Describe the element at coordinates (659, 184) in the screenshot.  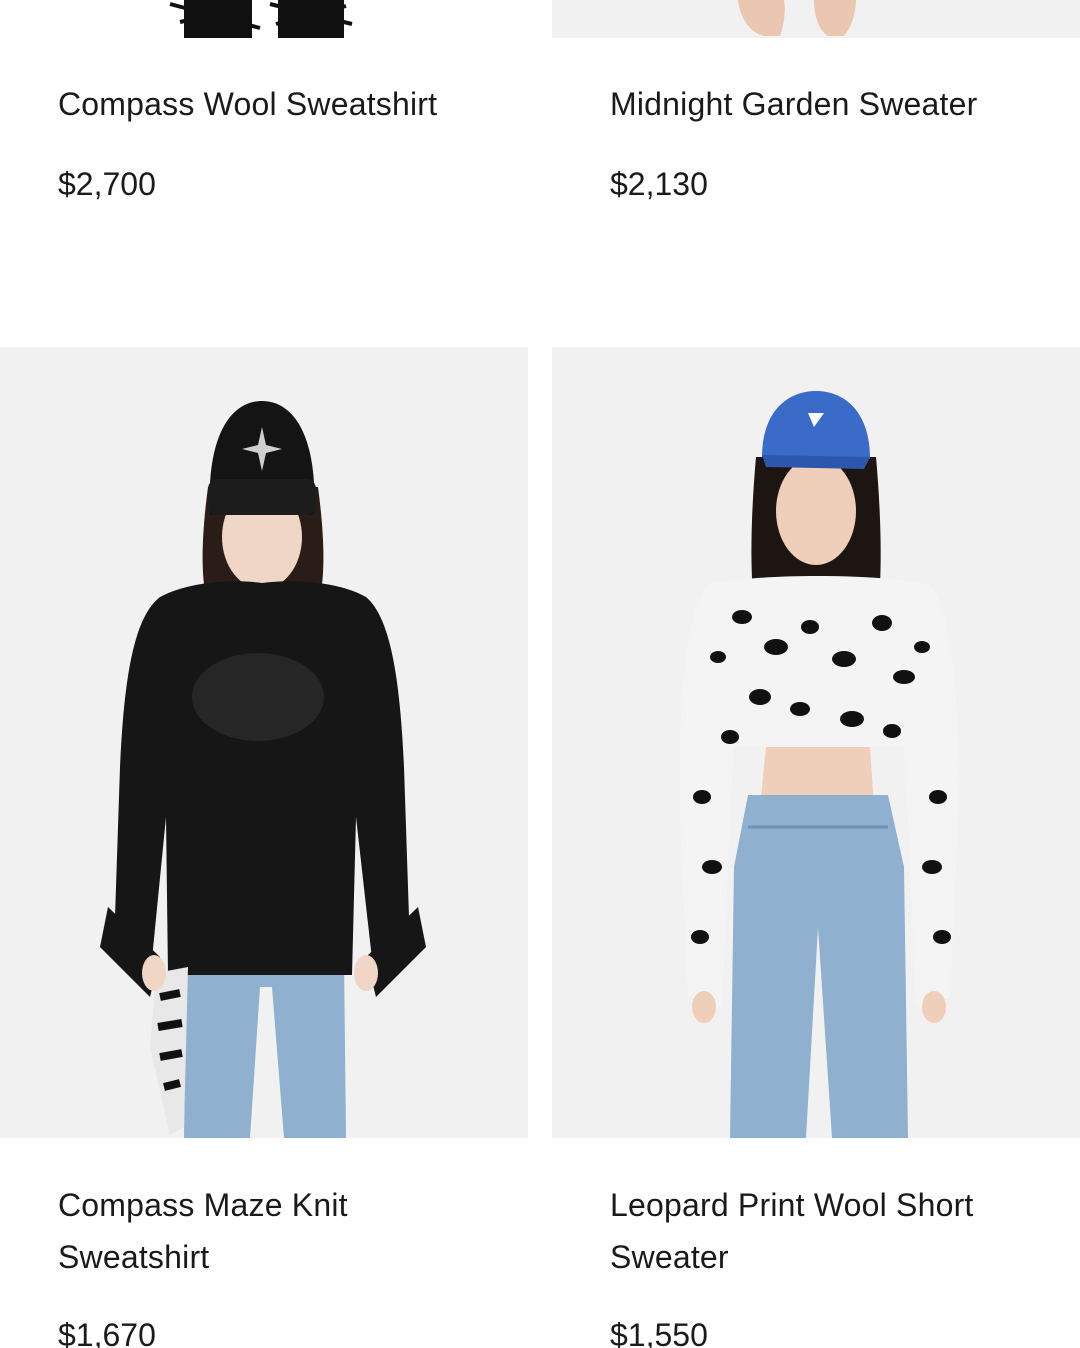
I see `product-price: $2,130` at that location.